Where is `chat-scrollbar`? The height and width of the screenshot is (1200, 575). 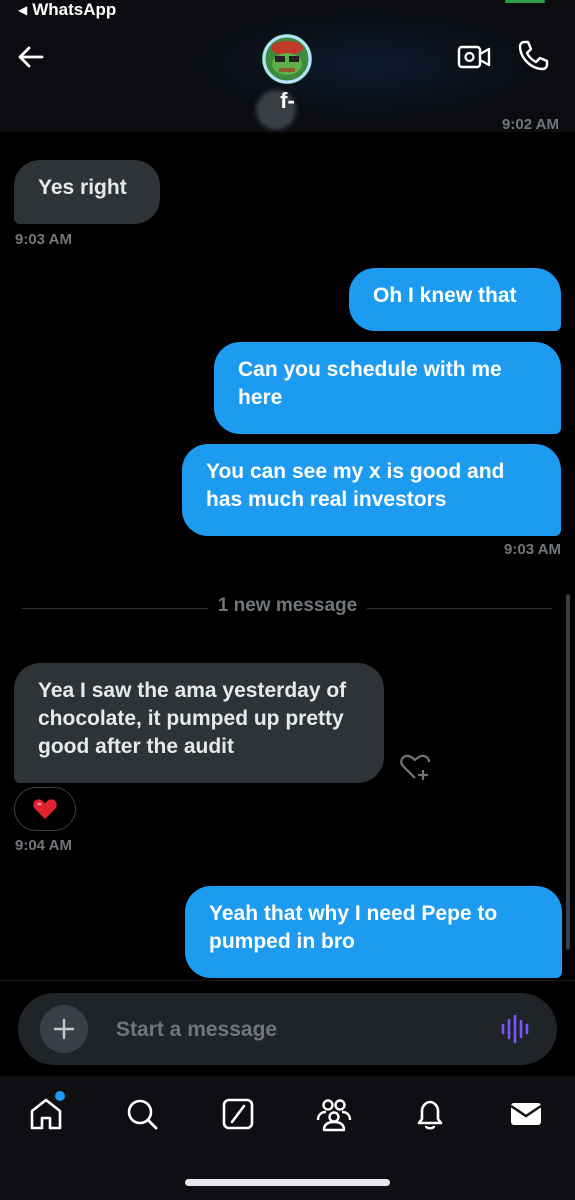 chat-scrollbar is located at coordinates (568, 772).